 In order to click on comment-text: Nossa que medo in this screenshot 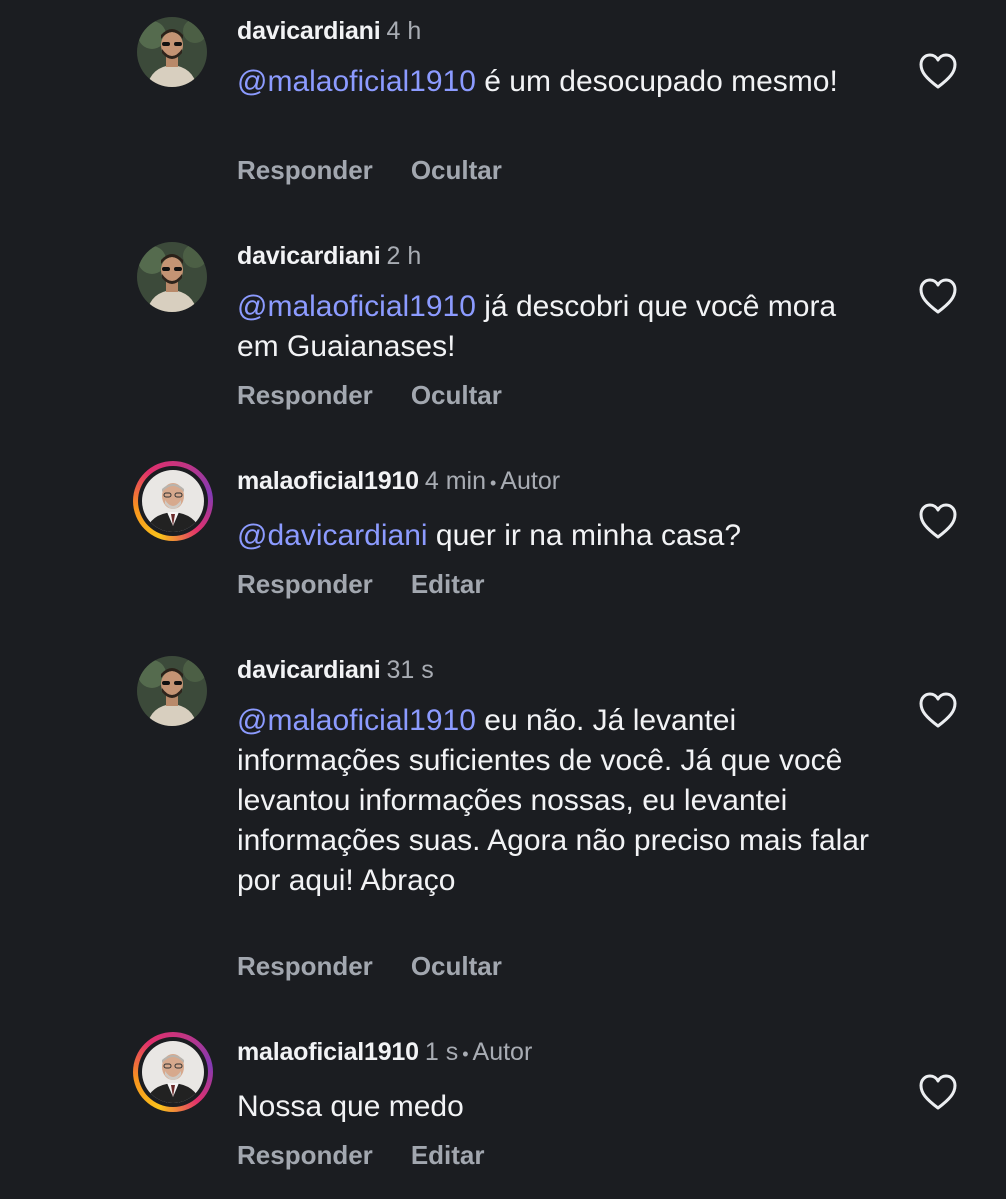, I will do `click(557, 1107)`.